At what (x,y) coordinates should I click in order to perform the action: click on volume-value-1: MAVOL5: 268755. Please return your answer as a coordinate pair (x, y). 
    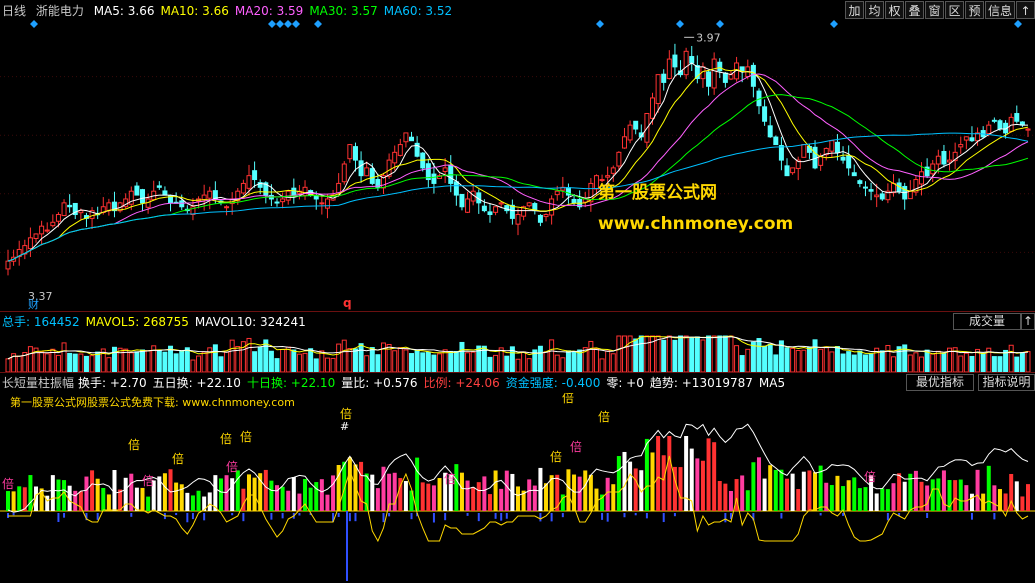
    Looking at the image, I should click on (137, 322).